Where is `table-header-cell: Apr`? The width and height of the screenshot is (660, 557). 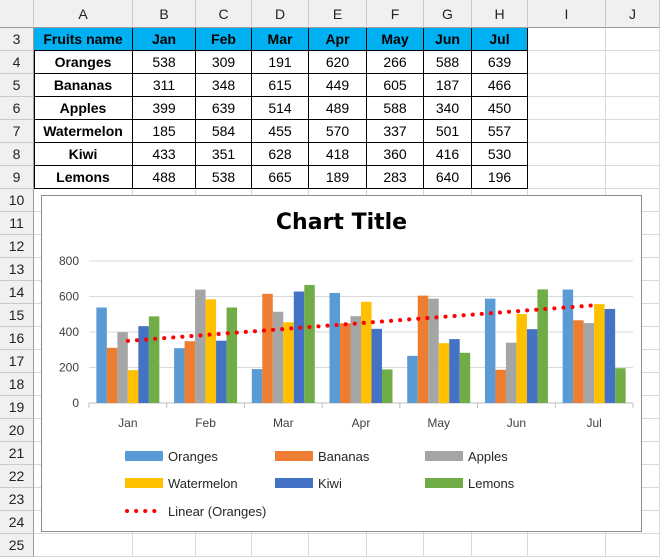
table-header-cell: Apr is located at coordinates (338, 39).